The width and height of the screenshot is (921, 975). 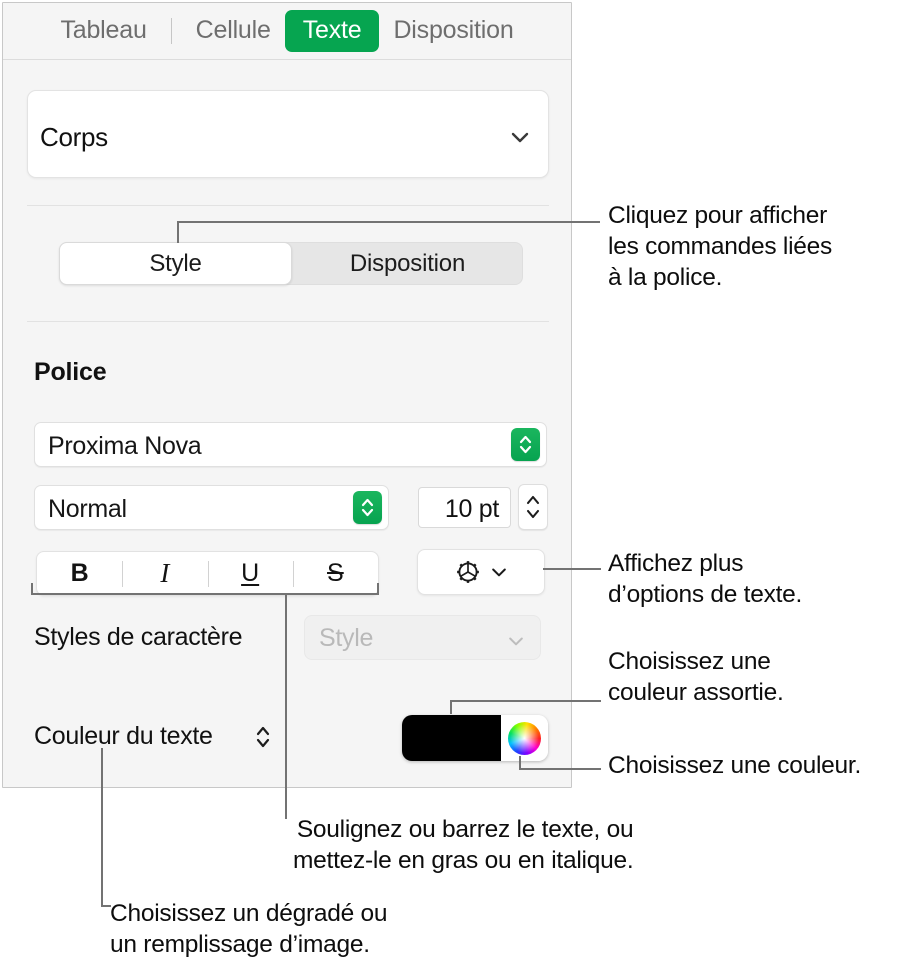 What do you see at coordinates (388, 222) in the screenshot?
I see `leader-line-font-commands` at bounding box center [388, 222].